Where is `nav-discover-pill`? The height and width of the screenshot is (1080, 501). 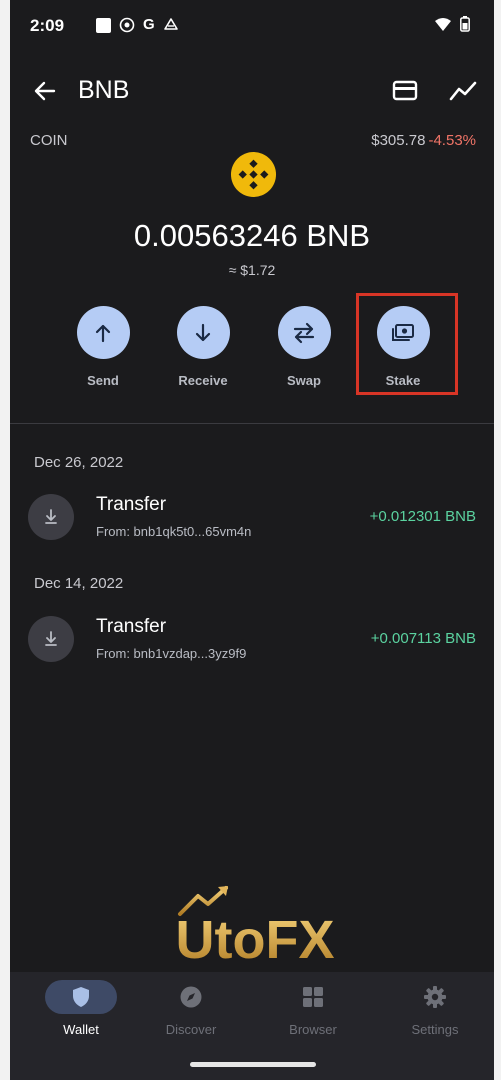
nav-discover-pill is located at coordinates (191, 997).